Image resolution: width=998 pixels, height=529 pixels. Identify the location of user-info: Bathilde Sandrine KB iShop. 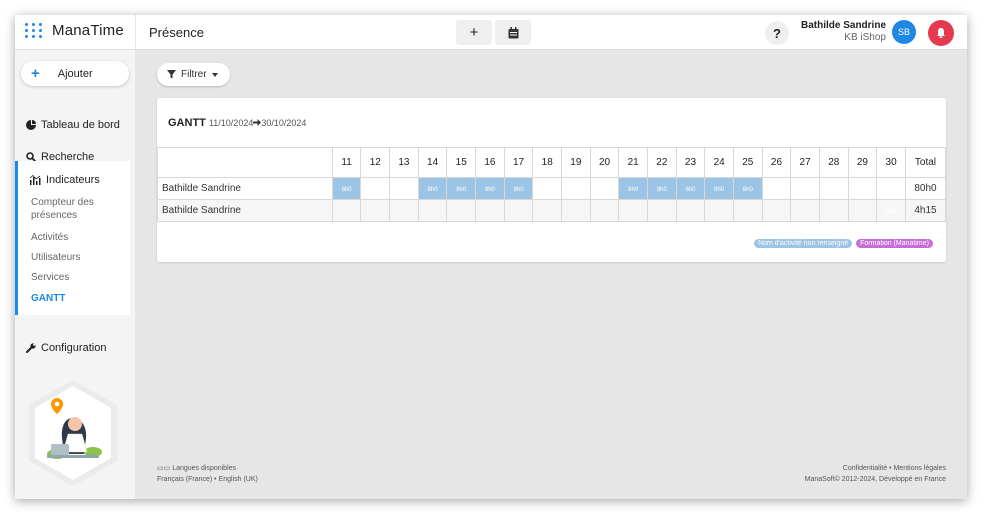
(843, 32).